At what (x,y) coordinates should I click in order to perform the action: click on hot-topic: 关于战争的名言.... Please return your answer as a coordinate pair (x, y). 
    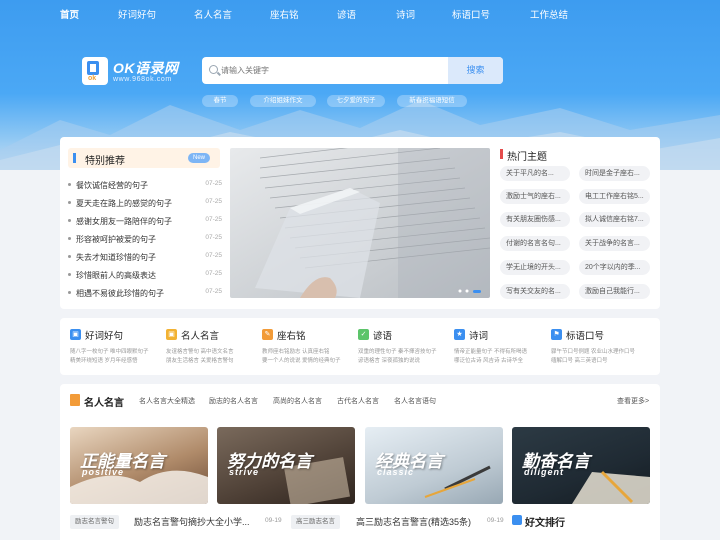
    Looking at the image, I should click on (614, 243).